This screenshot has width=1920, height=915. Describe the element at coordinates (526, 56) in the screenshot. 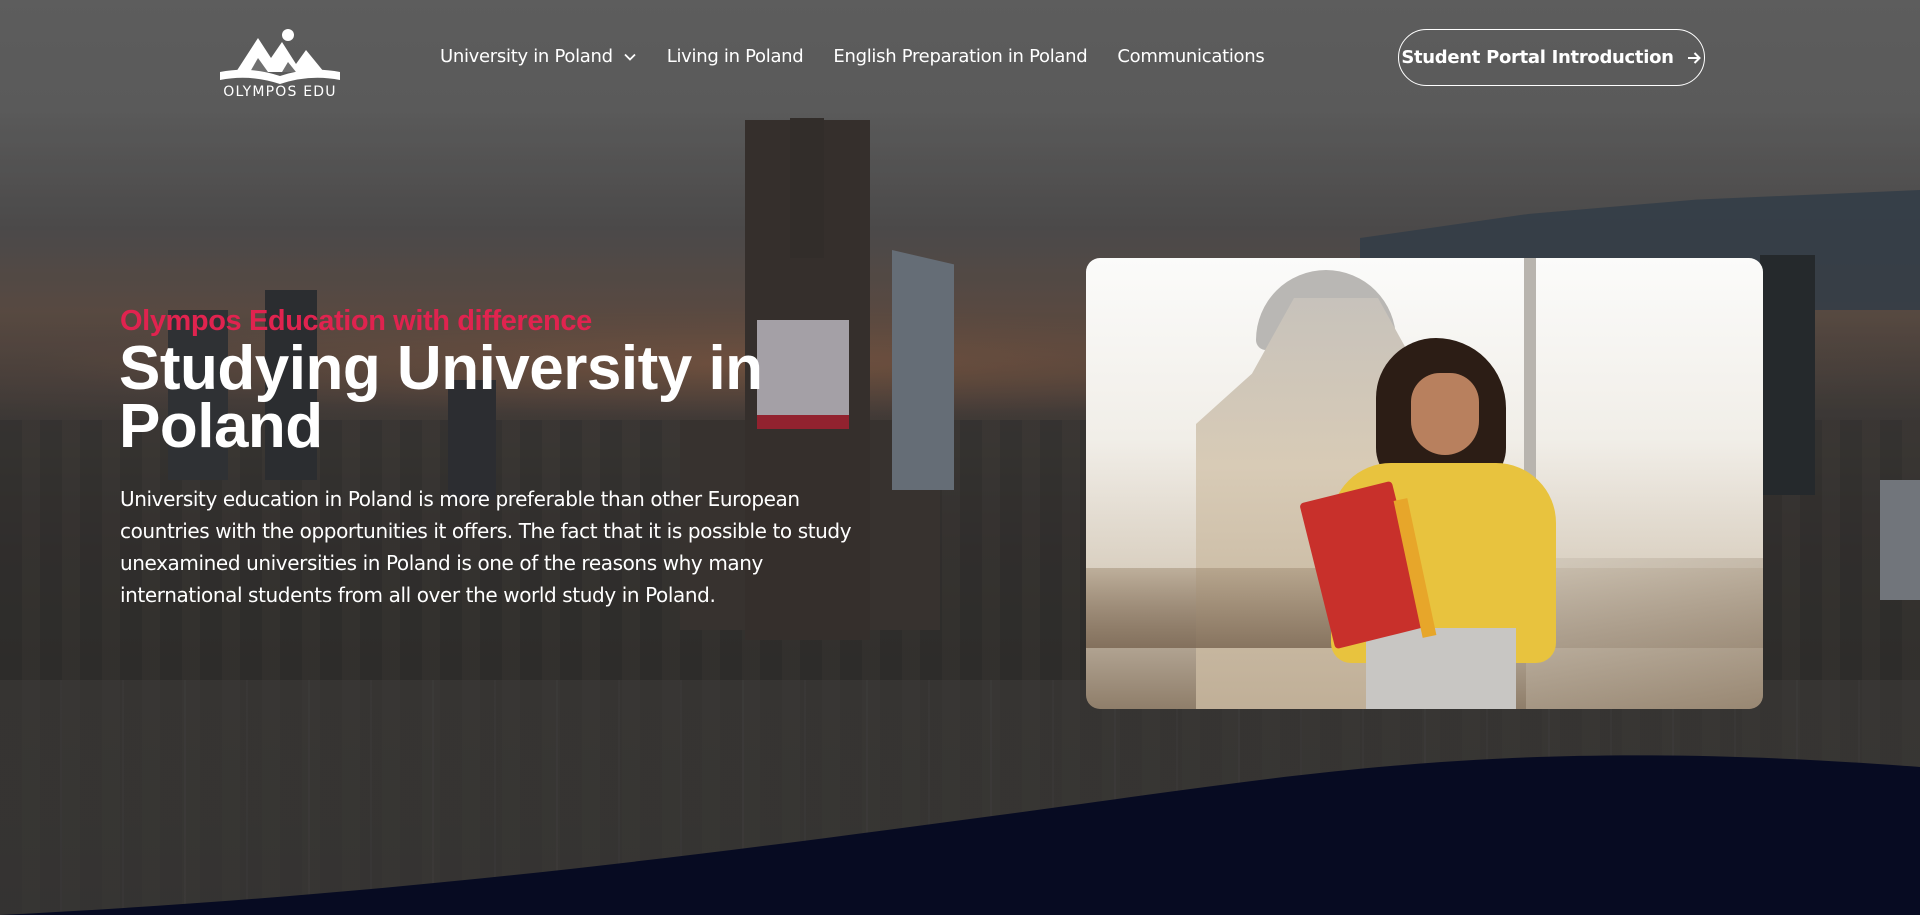

I see `nav-item-label: University in Poland` at that location.